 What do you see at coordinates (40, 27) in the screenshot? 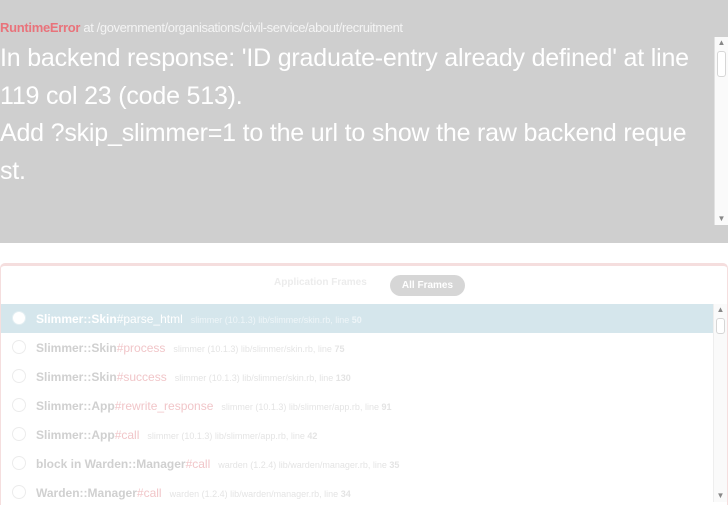
I see `error-type: RuntimeError` at bounding box center [40, 27].